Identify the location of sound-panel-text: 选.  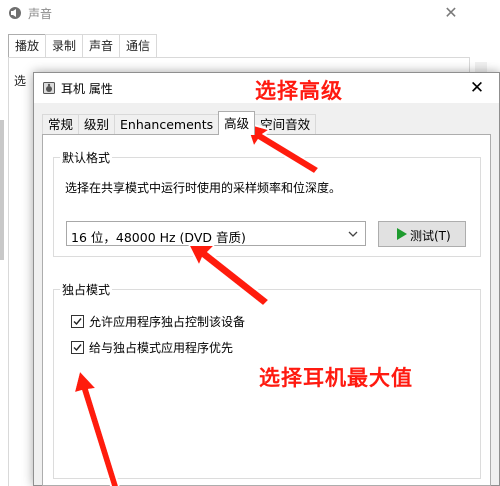
(20, 81).